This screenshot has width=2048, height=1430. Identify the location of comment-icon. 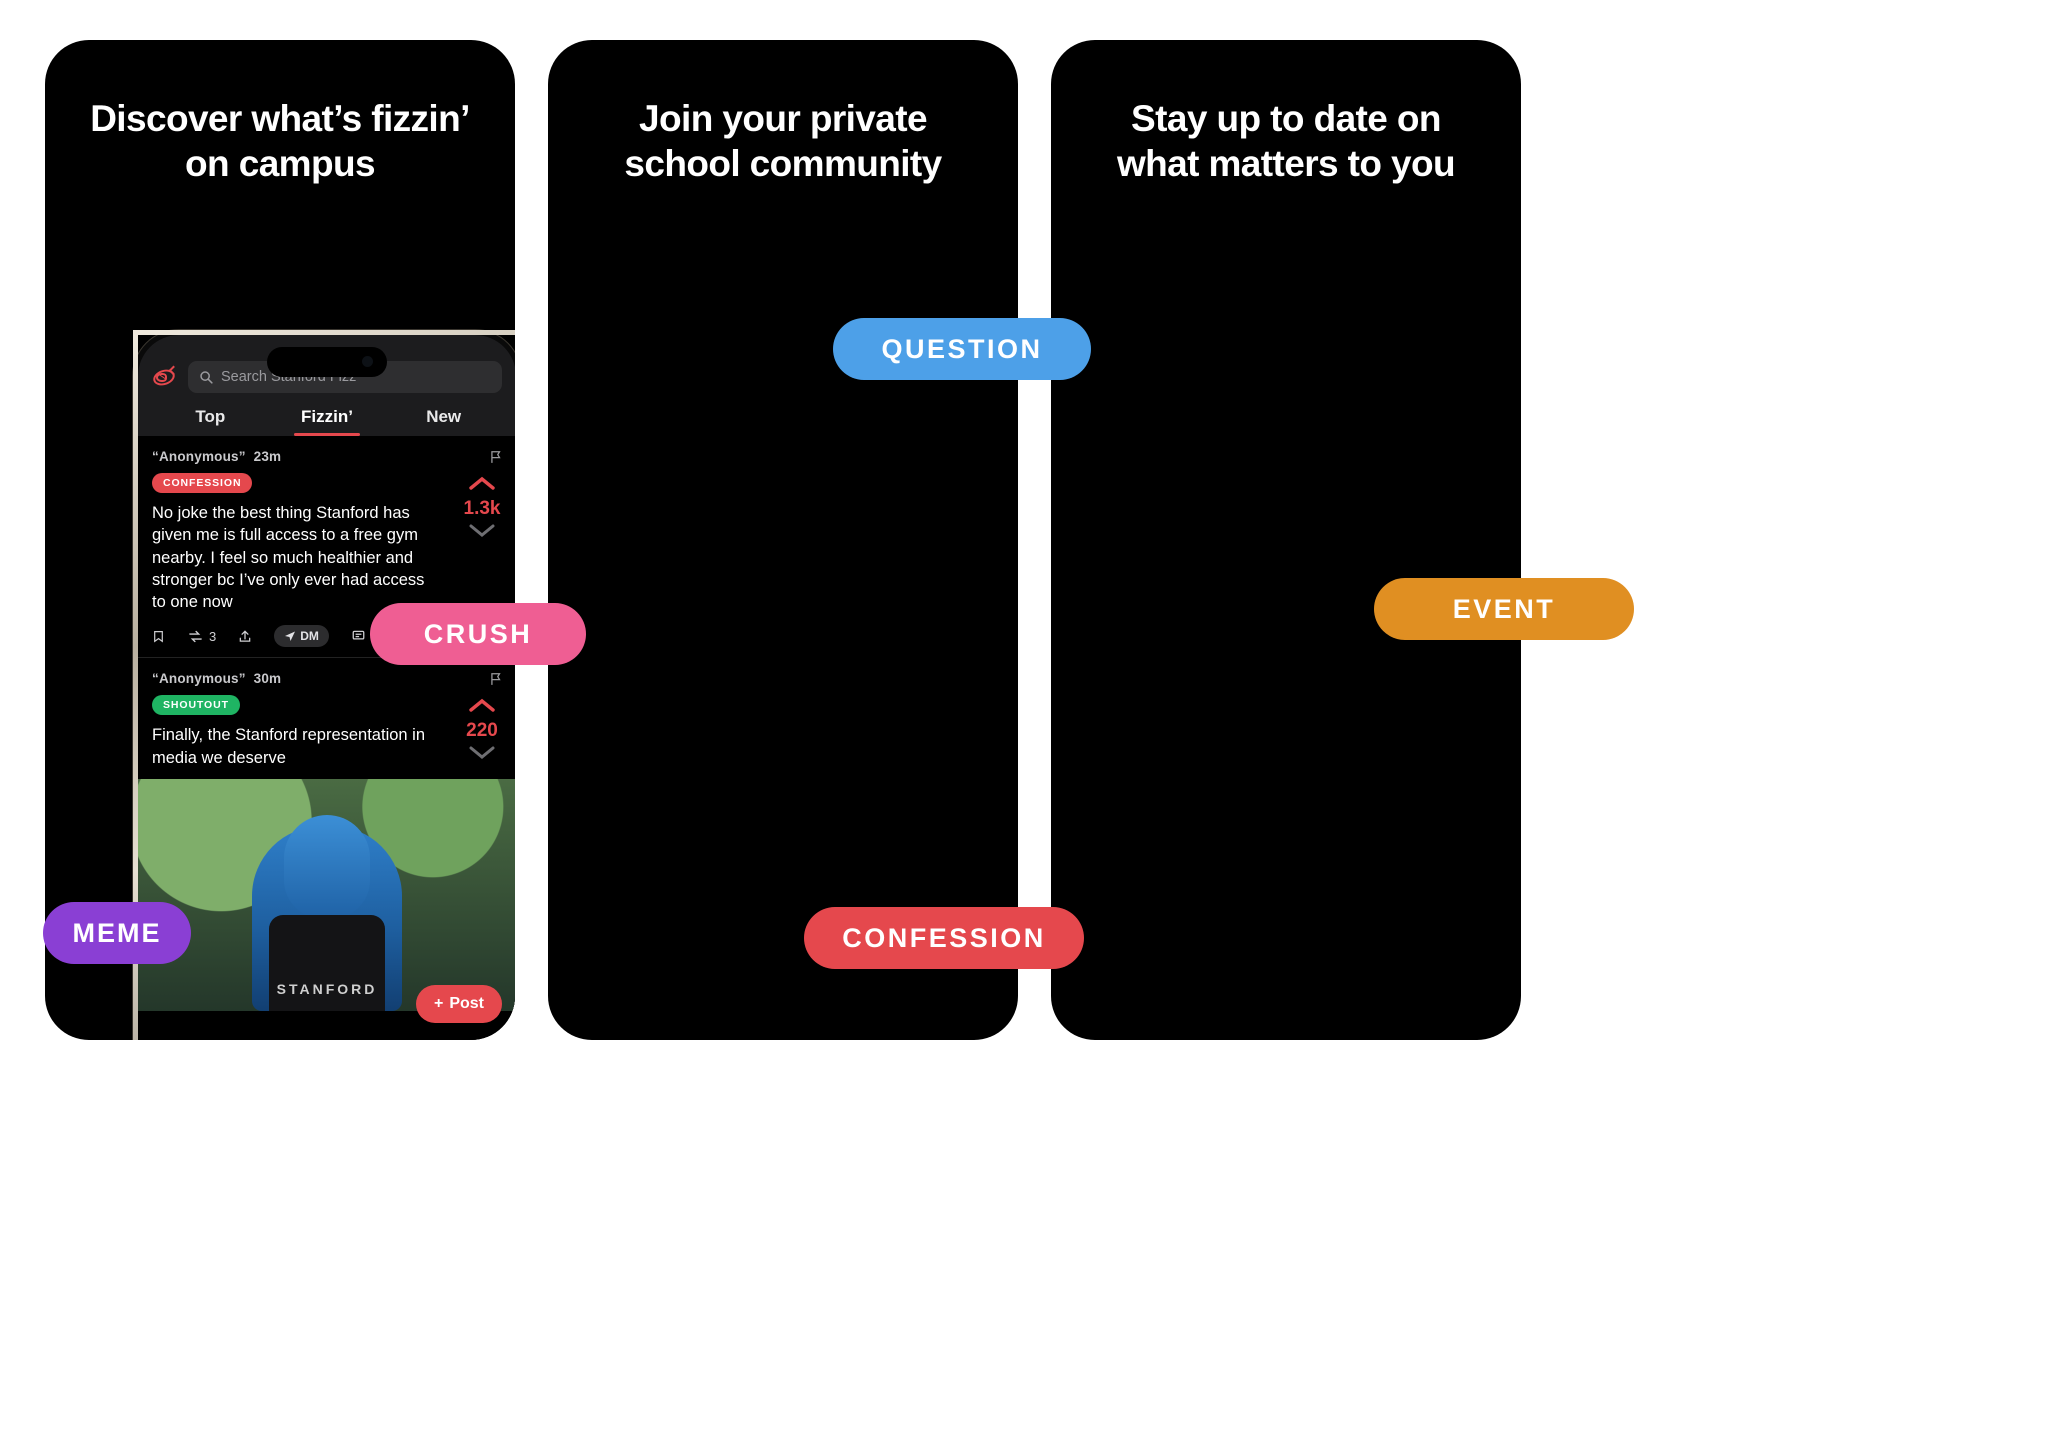
(358, 635).